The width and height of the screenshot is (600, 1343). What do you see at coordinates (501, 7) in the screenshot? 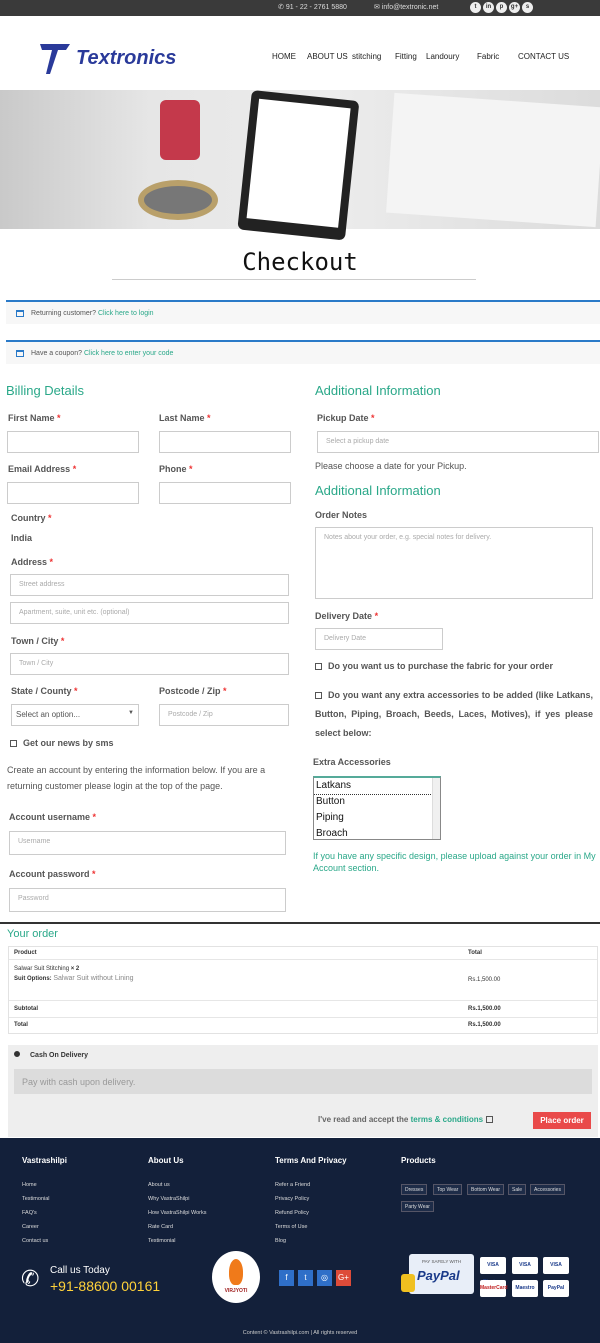
I see `pinterest-icon: p` at bounding box center [501, 7].